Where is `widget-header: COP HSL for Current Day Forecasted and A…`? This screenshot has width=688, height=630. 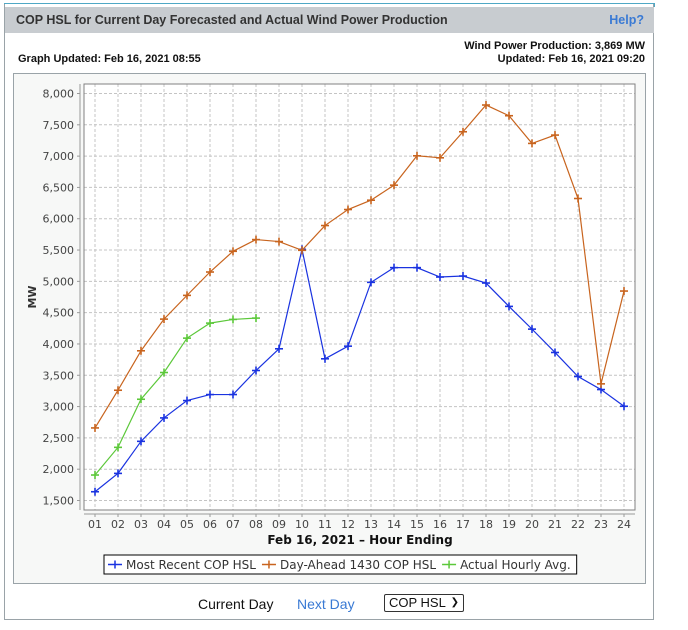 widget-header: COP HSL for Current Day Forecasted and A… is located at coordinates (329, 20).